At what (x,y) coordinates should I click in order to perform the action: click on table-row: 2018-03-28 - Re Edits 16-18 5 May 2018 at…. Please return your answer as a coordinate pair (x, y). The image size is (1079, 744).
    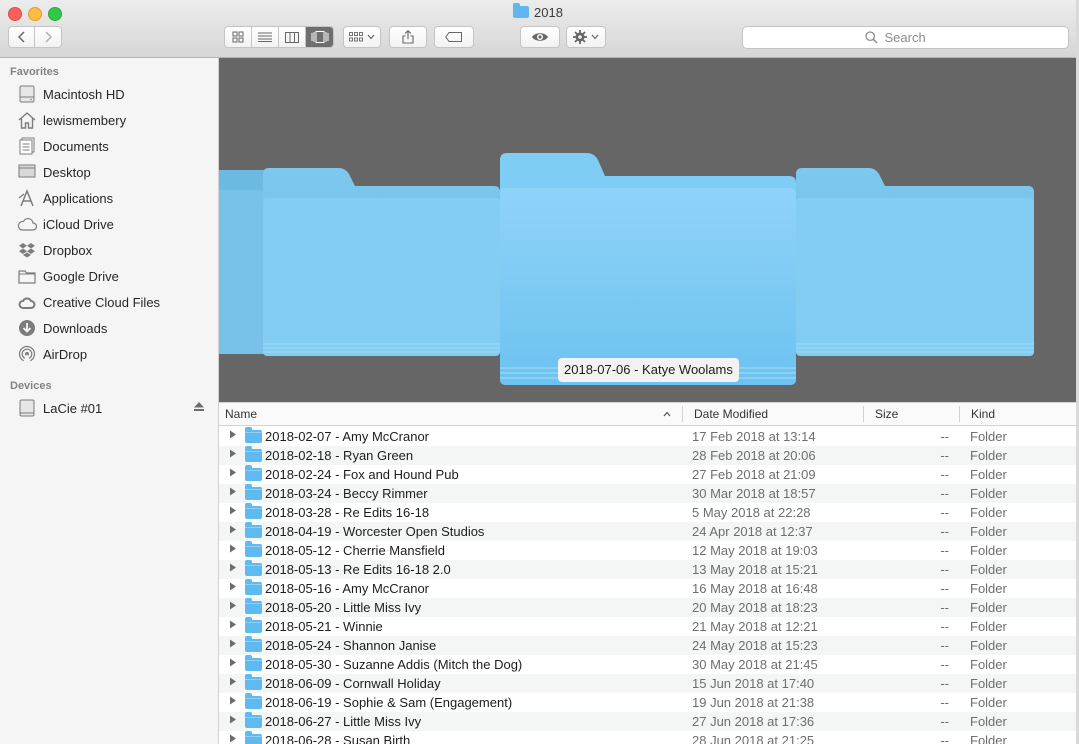
    Looking at the image, I should click on (647, 512).